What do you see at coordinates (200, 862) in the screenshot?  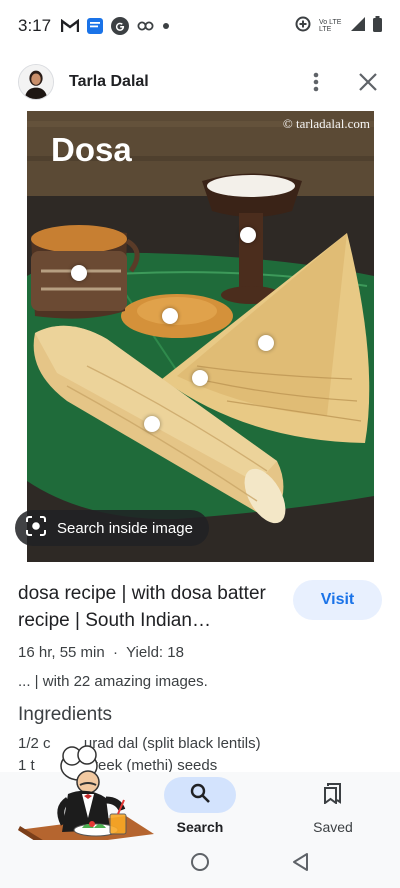 I see `home-button` at bounding box center [200, 862].